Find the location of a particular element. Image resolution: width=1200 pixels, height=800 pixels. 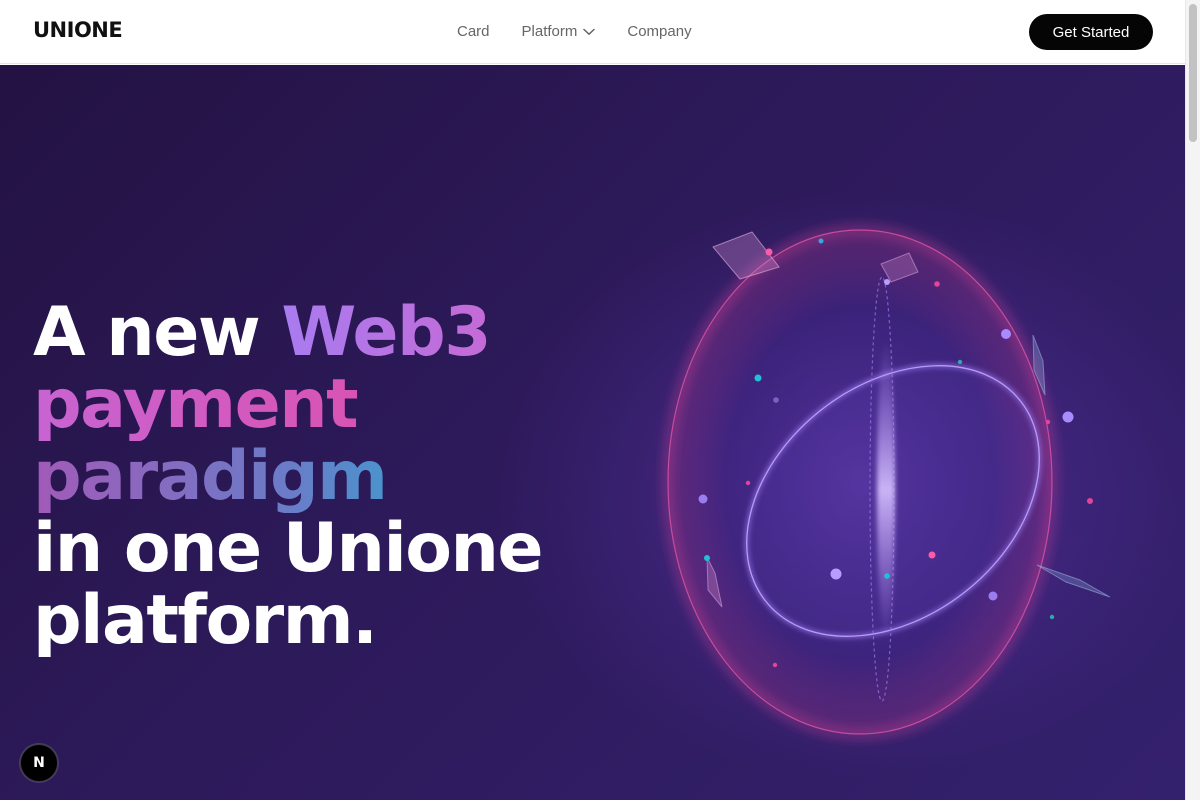

headline-line-3: paradigm is located at coordinates (287, 477).